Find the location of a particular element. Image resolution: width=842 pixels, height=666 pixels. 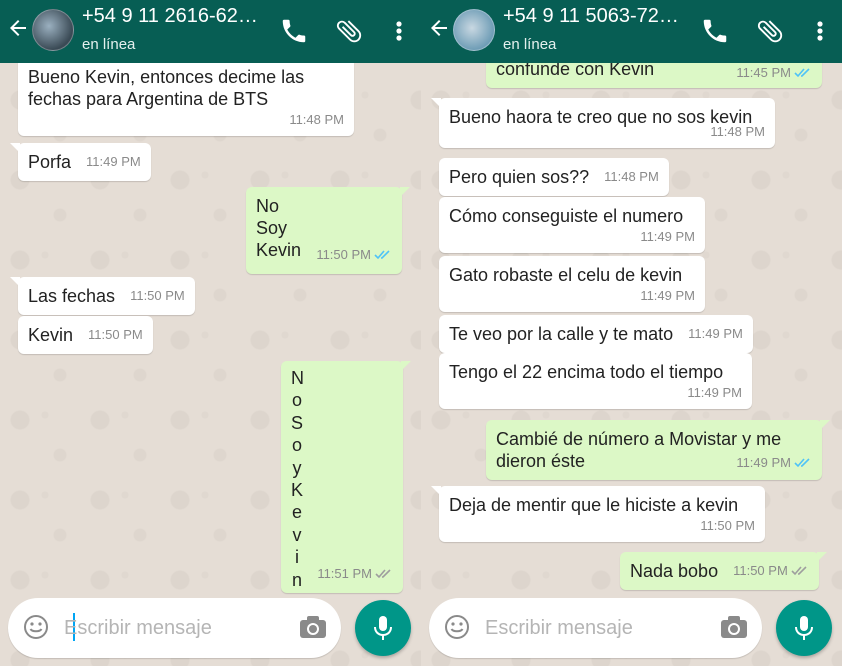

message-letter: e is located at coordinates (296, 512).